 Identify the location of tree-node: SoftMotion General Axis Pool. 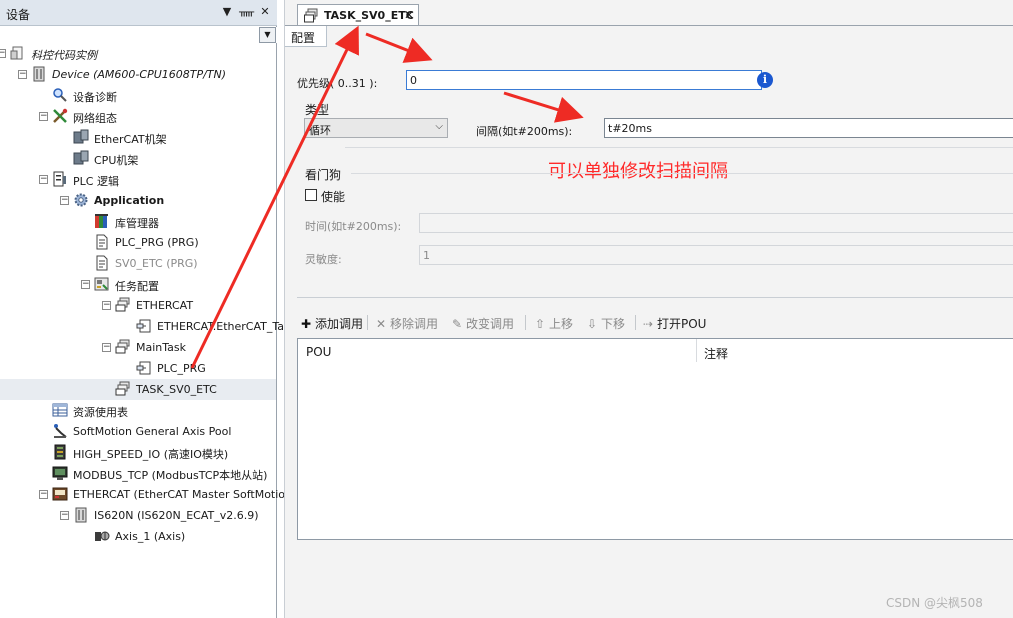
(138, 431).